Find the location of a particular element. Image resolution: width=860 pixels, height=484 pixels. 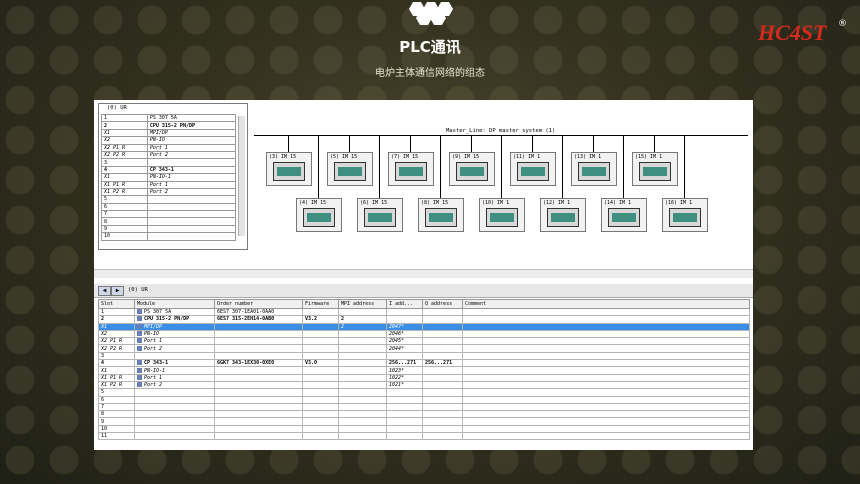

dp-slave-station: (8) IM 15 is located at coordinates (441, 215).